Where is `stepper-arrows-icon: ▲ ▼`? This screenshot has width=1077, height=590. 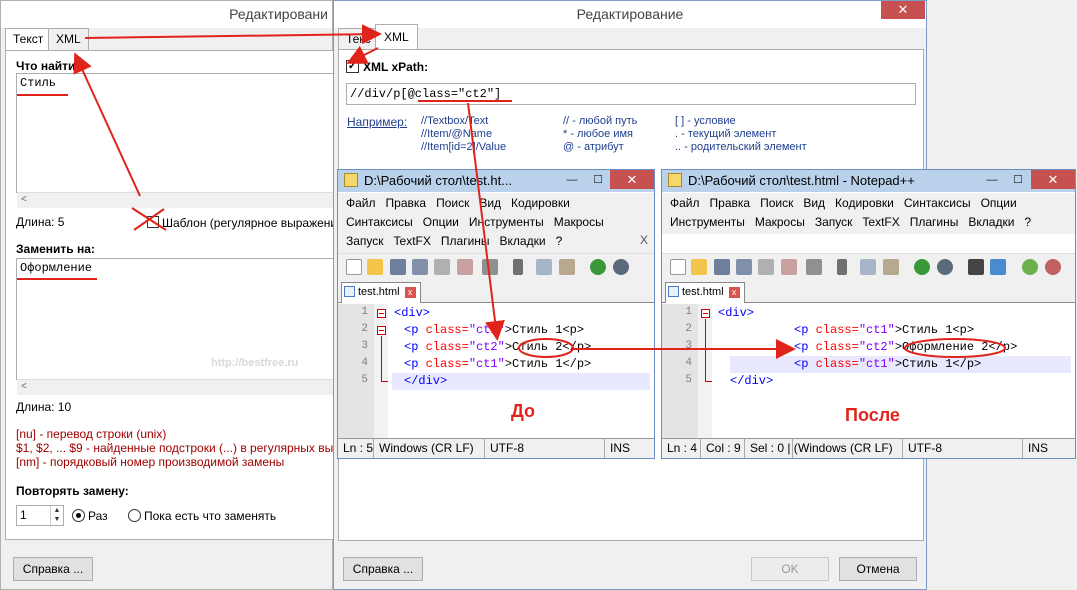
stepper-arrows-icon: ▲ ▼ is located at coordinates (56, 515).